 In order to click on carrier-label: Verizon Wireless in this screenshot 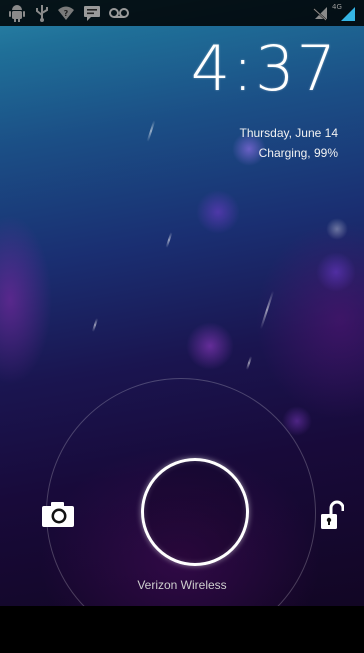, I will do `click(182, 585)`.